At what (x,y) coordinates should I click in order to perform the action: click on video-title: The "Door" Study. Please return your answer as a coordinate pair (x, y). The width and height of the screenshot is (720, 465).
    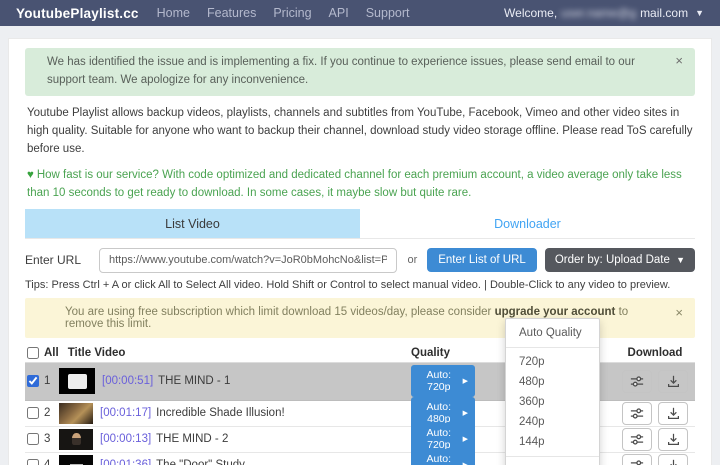
    Looking at the image, I should click on (200, 462).